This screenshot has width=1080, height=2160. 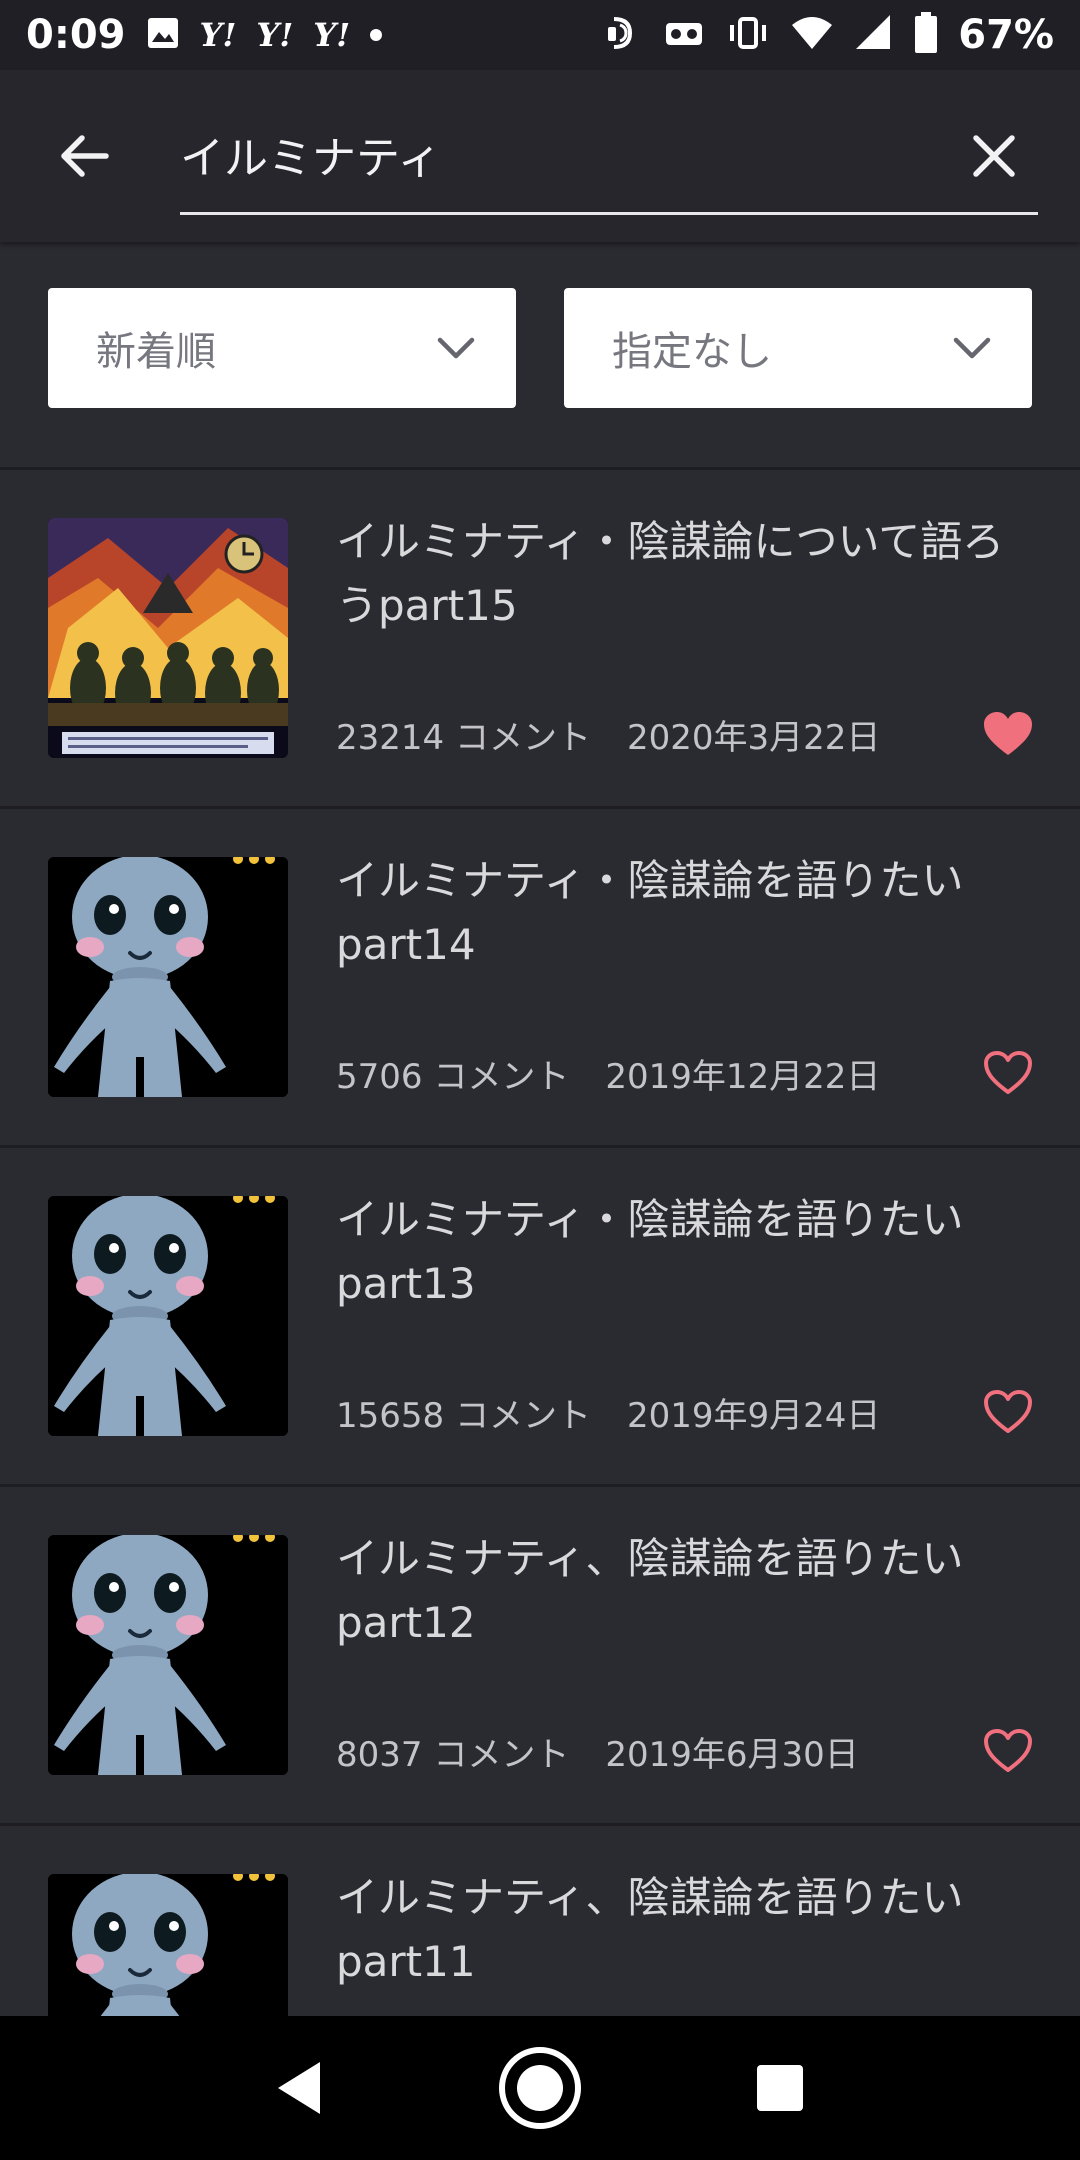 I want to click on thread-meta: 15658 コメント 2019年9月24日, so click(x=608, y=1412).